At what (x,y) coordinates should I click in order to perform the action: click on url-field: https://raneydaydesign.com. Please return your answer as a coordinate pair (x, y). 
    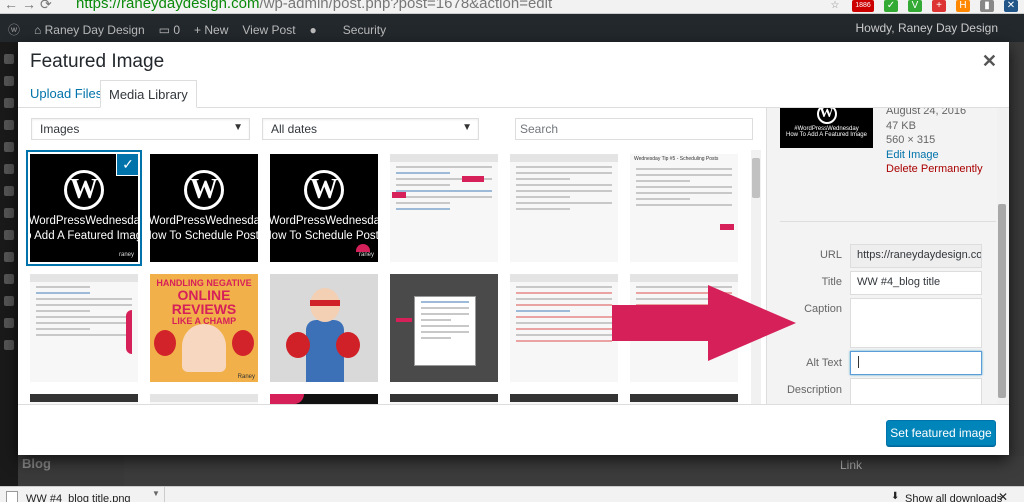
    Looking at the image, I should click on (916, 256).